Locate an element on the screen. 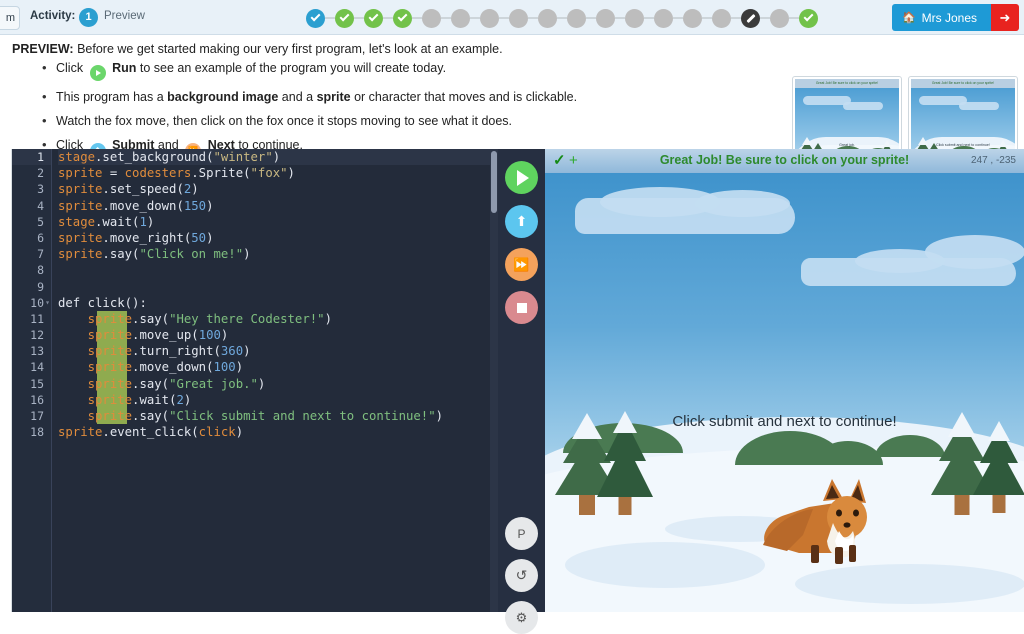 This screenshot has width=1024, height=634. code-line: sprite.set_speed(2) is located at coordinates (278, 189).